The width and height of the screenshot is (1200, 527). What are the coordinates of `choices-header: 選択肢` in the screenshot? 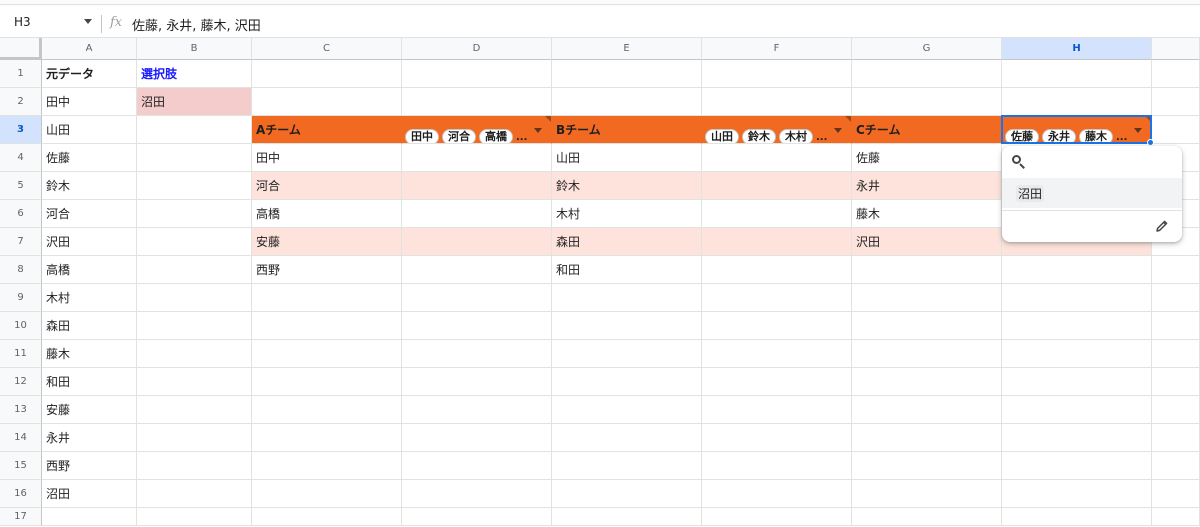 It's located at (194, 74).